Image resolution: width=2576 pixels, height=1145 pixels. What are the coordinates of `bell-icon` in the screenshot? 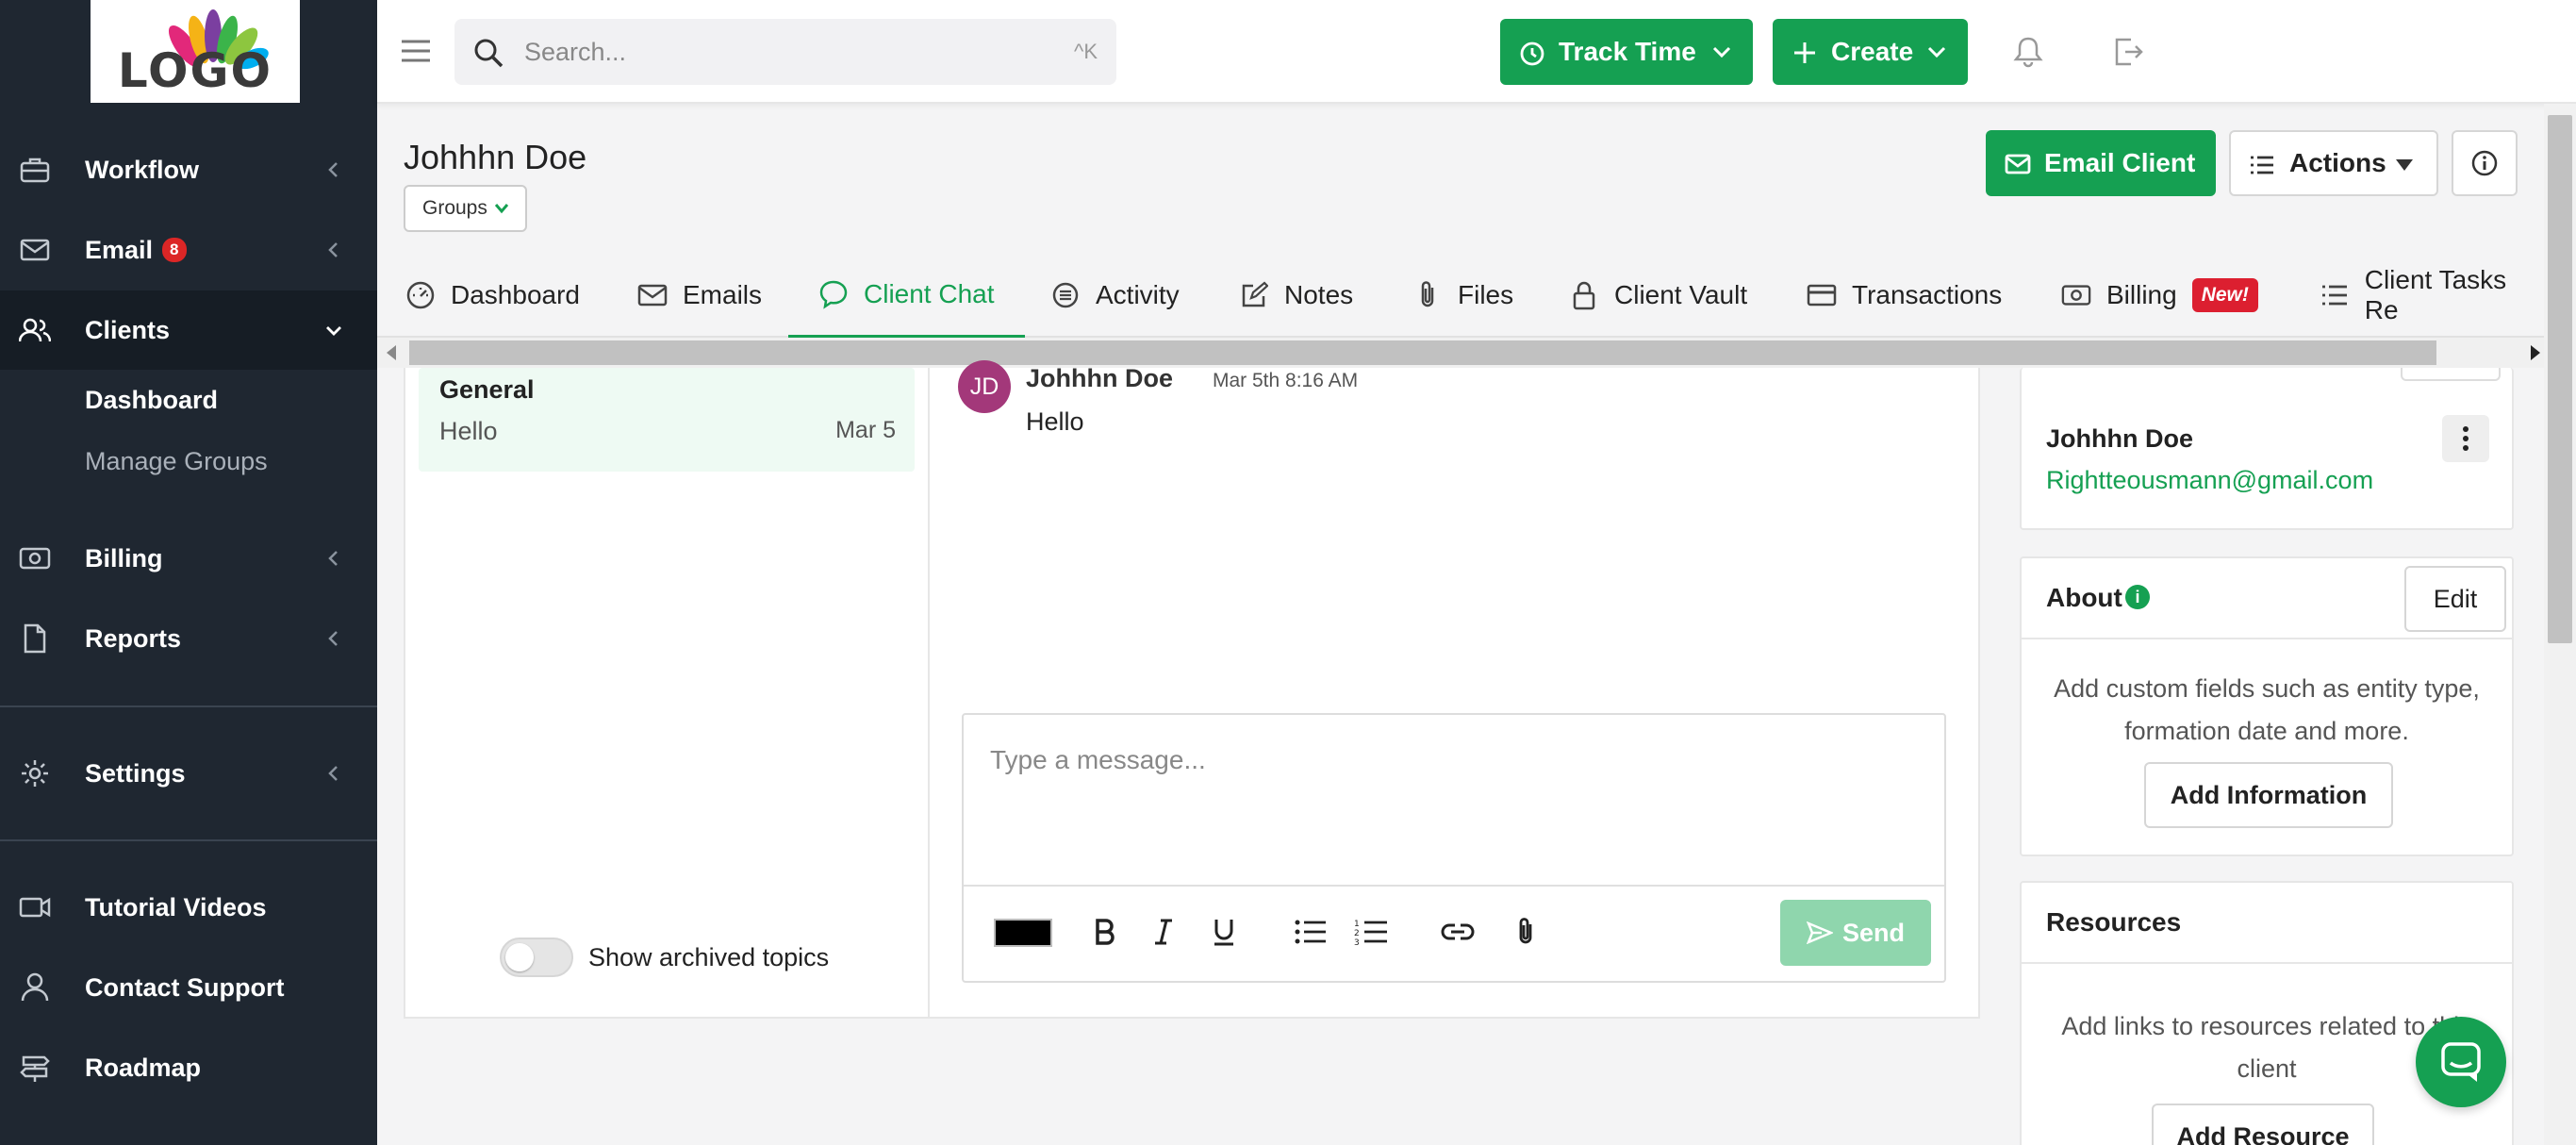 It's located at (2028, 52).